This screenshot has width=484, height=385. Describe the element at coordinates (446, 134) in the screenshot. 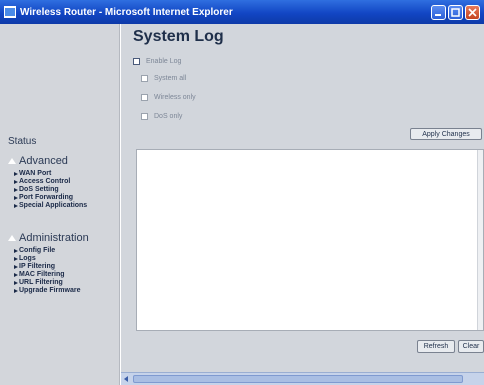

I see `apply-changes-button: Apply Changes` at that location.